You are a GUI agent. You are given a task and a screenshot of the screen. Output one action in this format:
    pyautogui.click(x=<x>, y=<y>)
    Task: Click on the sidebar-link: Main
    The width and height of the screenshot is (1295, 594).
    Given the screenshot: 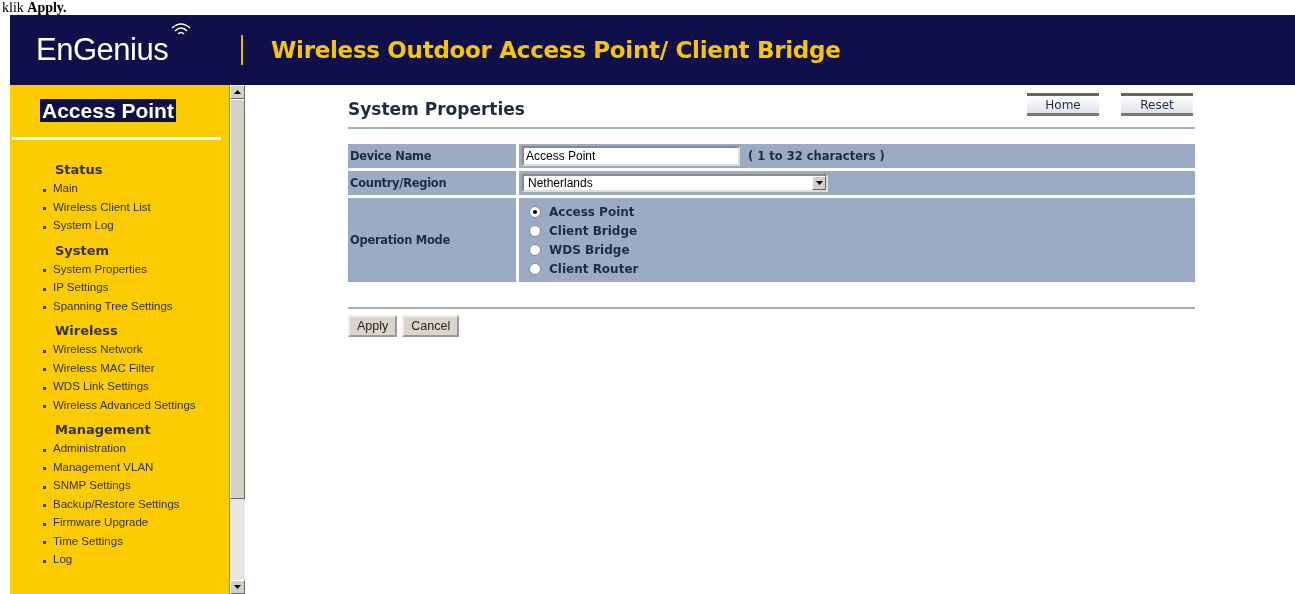 What is the action you would take?
    pyautogui.click(x=65, y=188)
    